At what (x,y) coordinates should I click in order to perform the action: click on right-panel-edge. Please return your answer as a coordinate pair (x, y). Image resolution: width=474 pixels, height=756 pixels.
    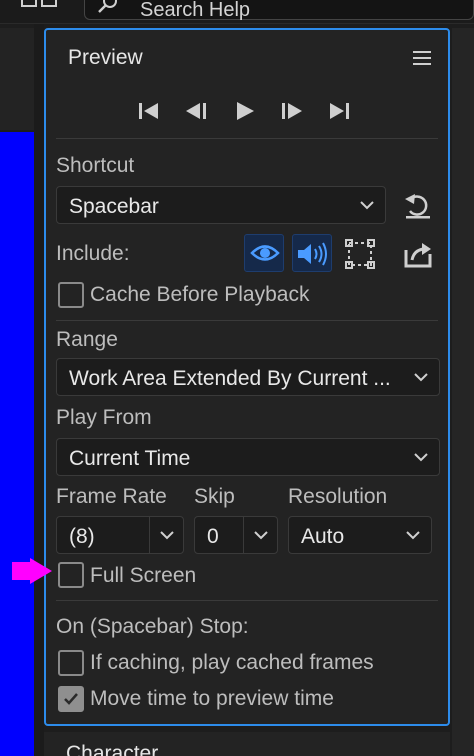
    Looking at the image, I should click on (463, 392).